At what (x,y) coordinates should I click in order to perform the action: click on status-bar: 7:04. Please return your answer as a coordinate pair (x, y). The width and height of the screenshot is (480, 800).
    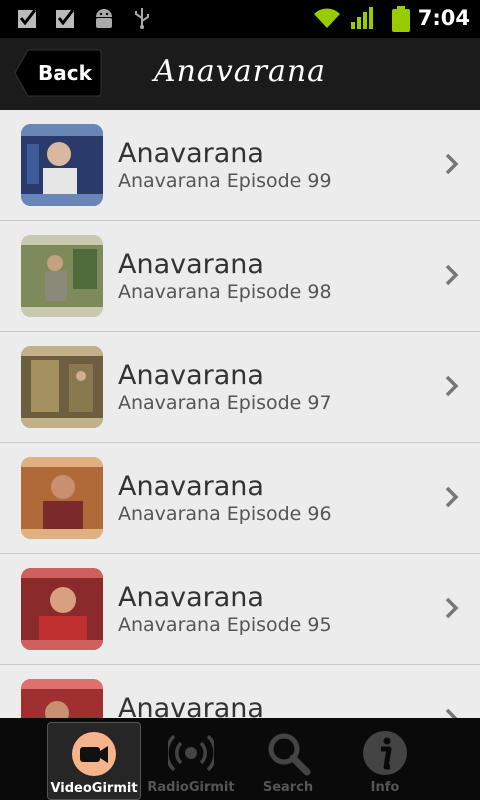
    Looking at the image, I should click on (240, 19).